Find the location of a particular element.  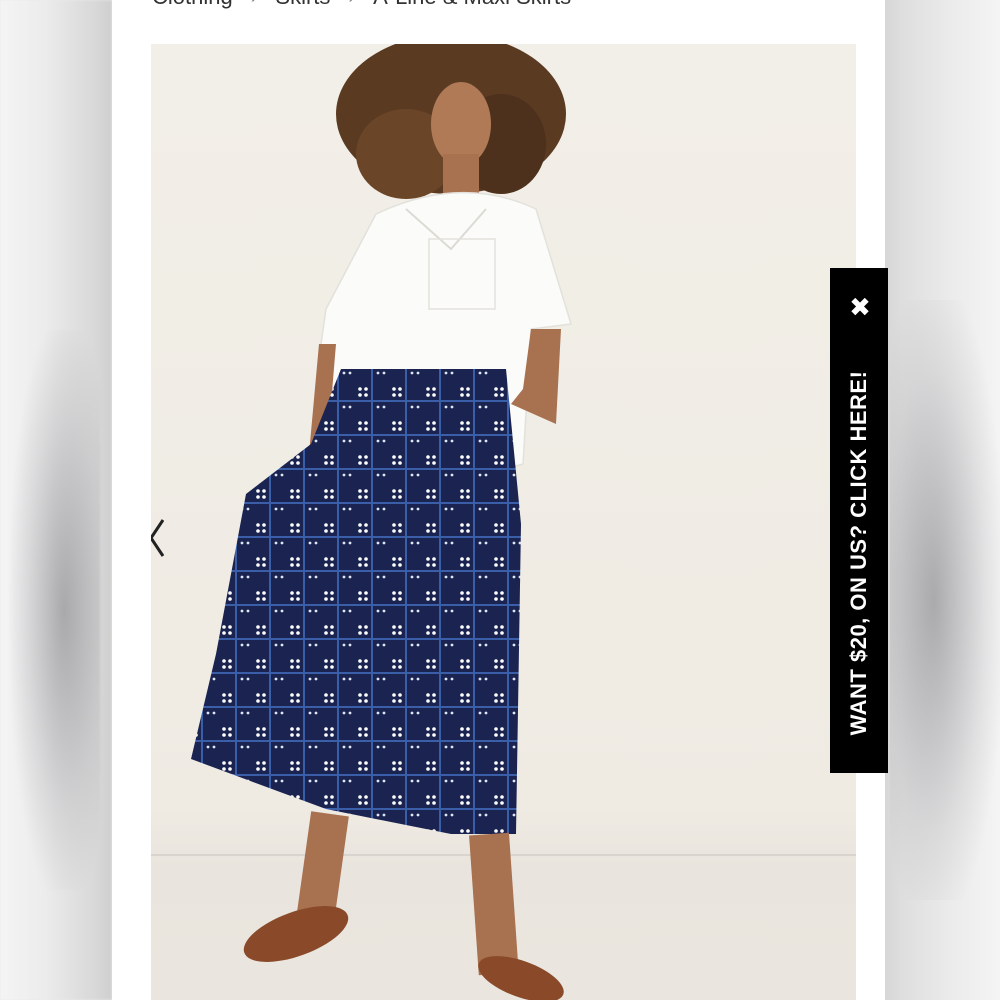

left-sandal is located at coordinates (296, 934).